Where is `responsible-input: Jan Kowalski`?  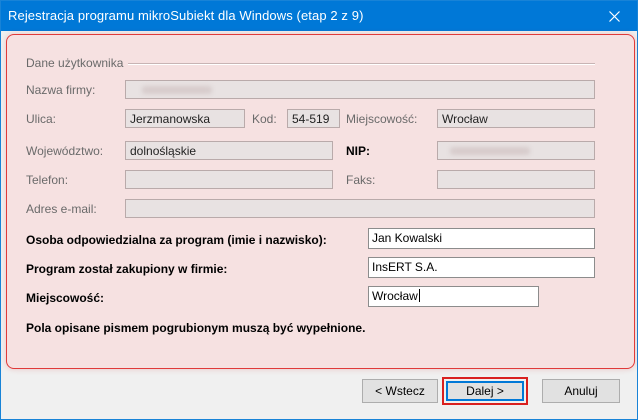
responsible-input: Jan Kowalski is located at coordinates (481, 238).